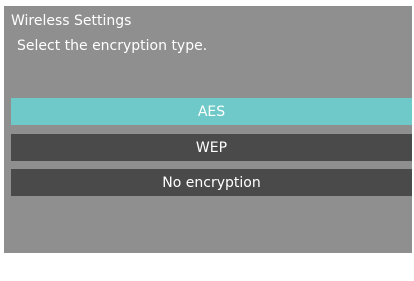 This screenshot has height=281, width=414. I want to click on screen-title: Wireless Settings, so click(71, 21).